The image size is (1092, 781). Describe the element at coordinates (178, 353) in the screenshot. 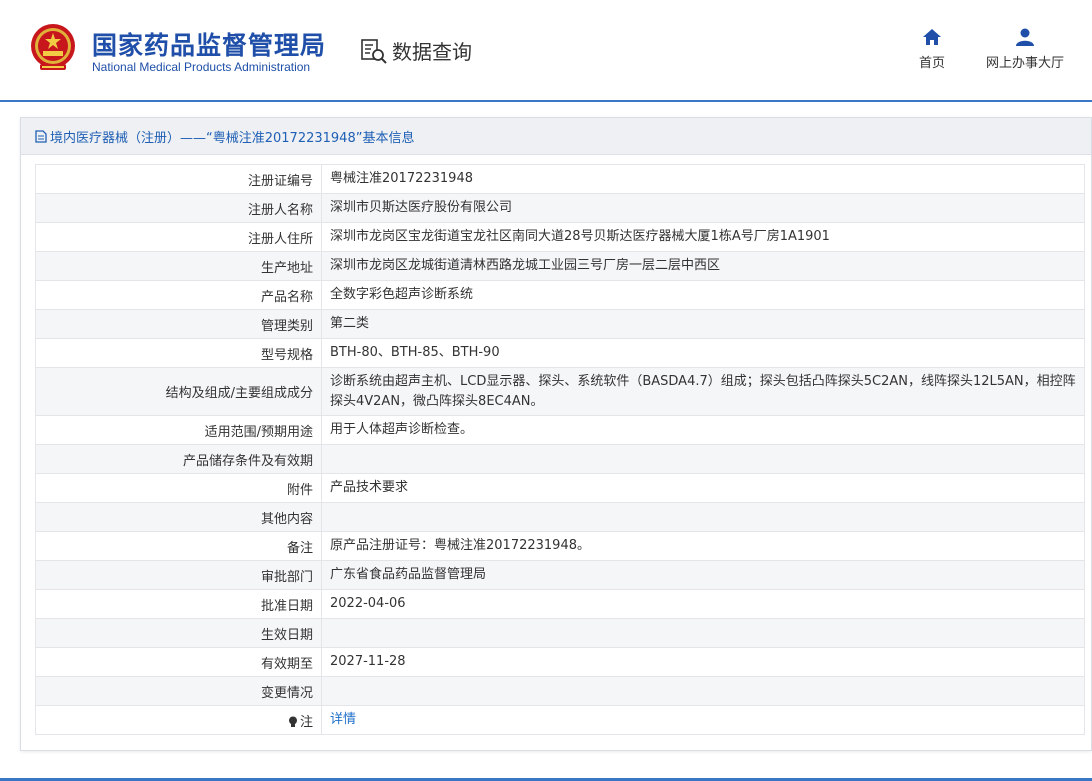

I see `row-label: 型号规格` at that location.